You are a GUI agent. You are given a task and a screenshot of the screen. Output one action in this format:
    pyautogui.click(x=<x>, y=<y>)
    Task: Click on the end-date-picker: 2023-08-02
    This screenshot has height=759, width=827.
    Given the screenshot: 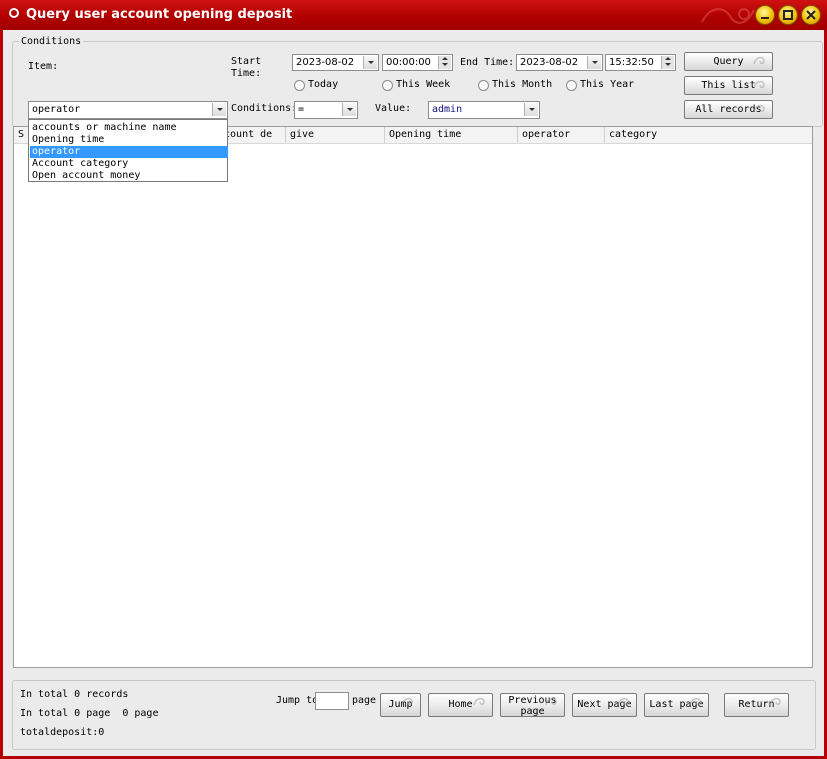 What is the action you would take?
    pyautogui.click(x=559, y=62)
    